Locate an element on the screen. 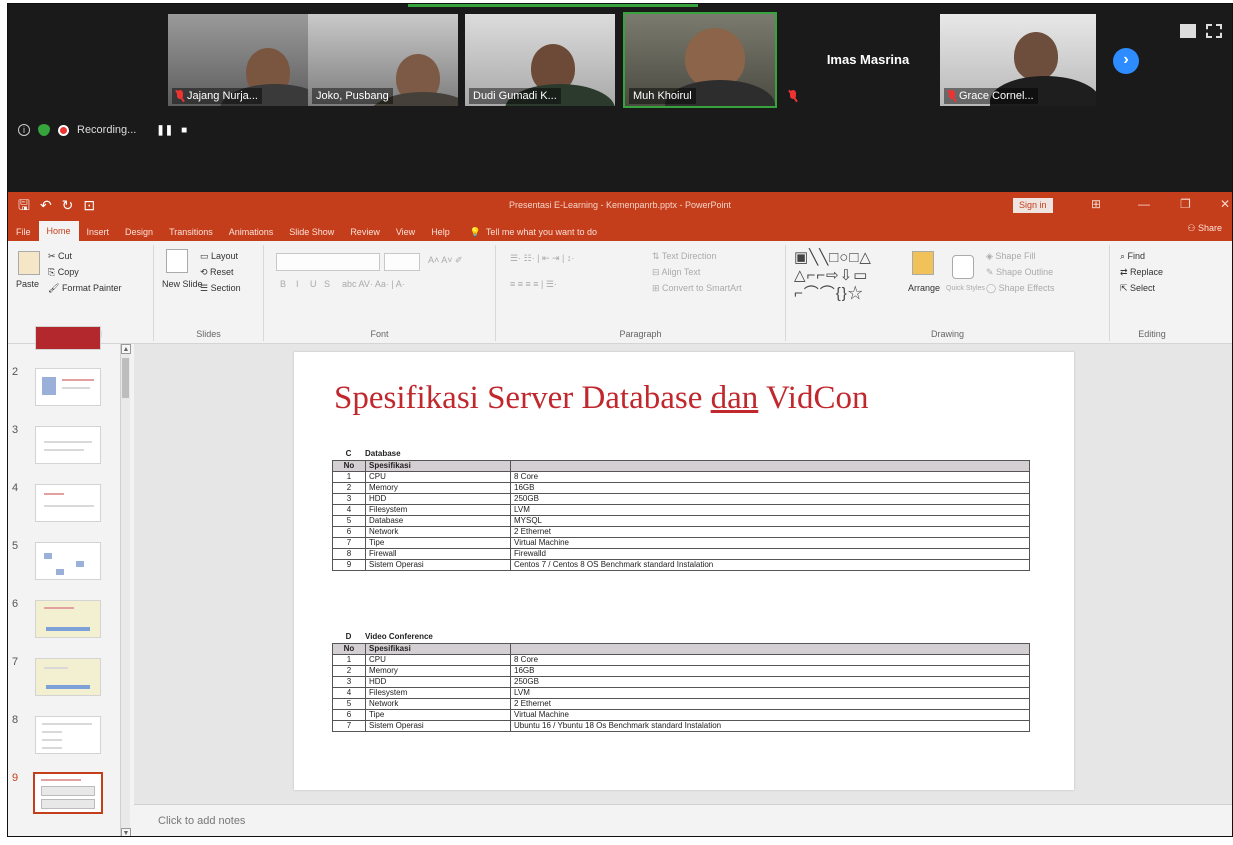 This screenshot has width=1233, height=845. shape-outline-button: ✎ Shape Outline is located at coordinates (1019, 272).